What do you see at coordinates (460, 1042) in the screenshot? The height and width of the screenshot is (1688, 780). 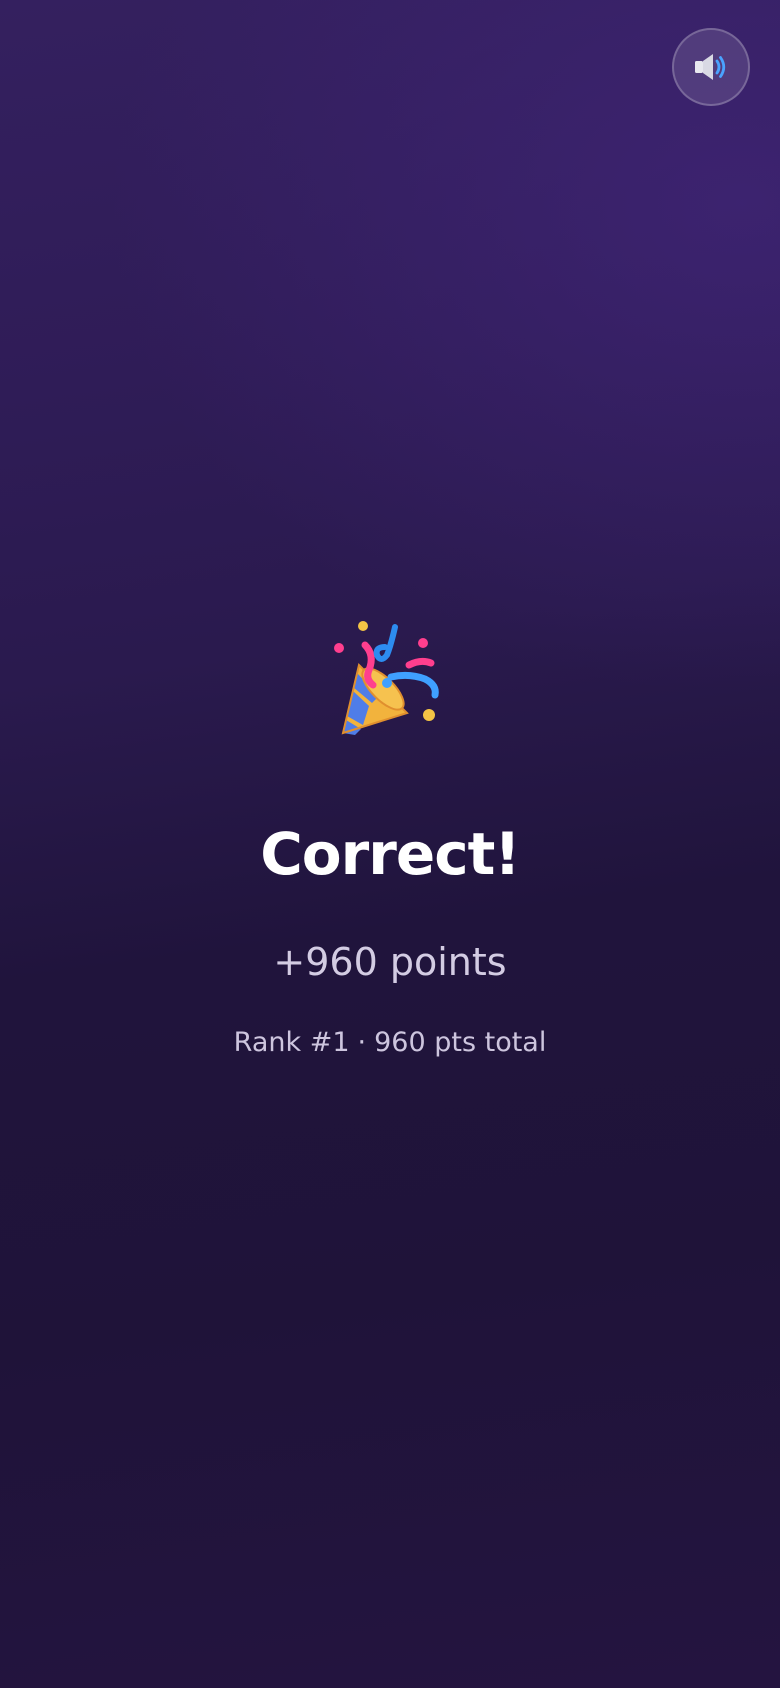 I see `total-points-label: 960 pts total` at bounding box center [460, 1042].